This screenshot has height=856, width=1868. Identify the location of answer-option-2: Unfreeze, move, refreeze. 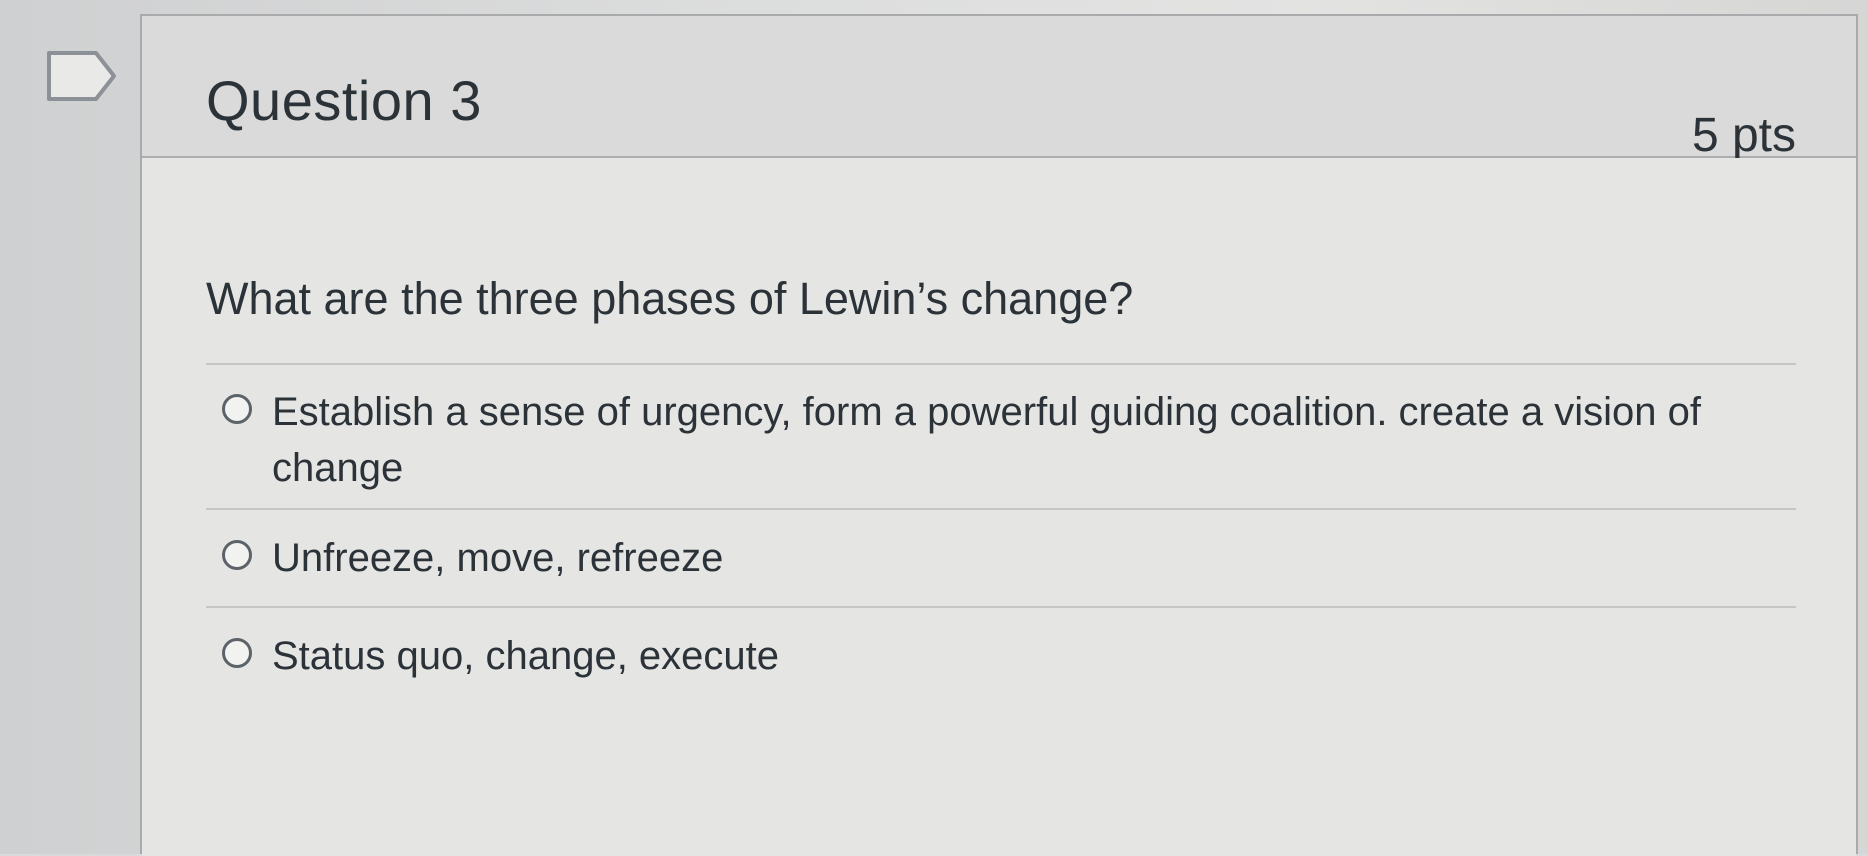
(1002, 558).